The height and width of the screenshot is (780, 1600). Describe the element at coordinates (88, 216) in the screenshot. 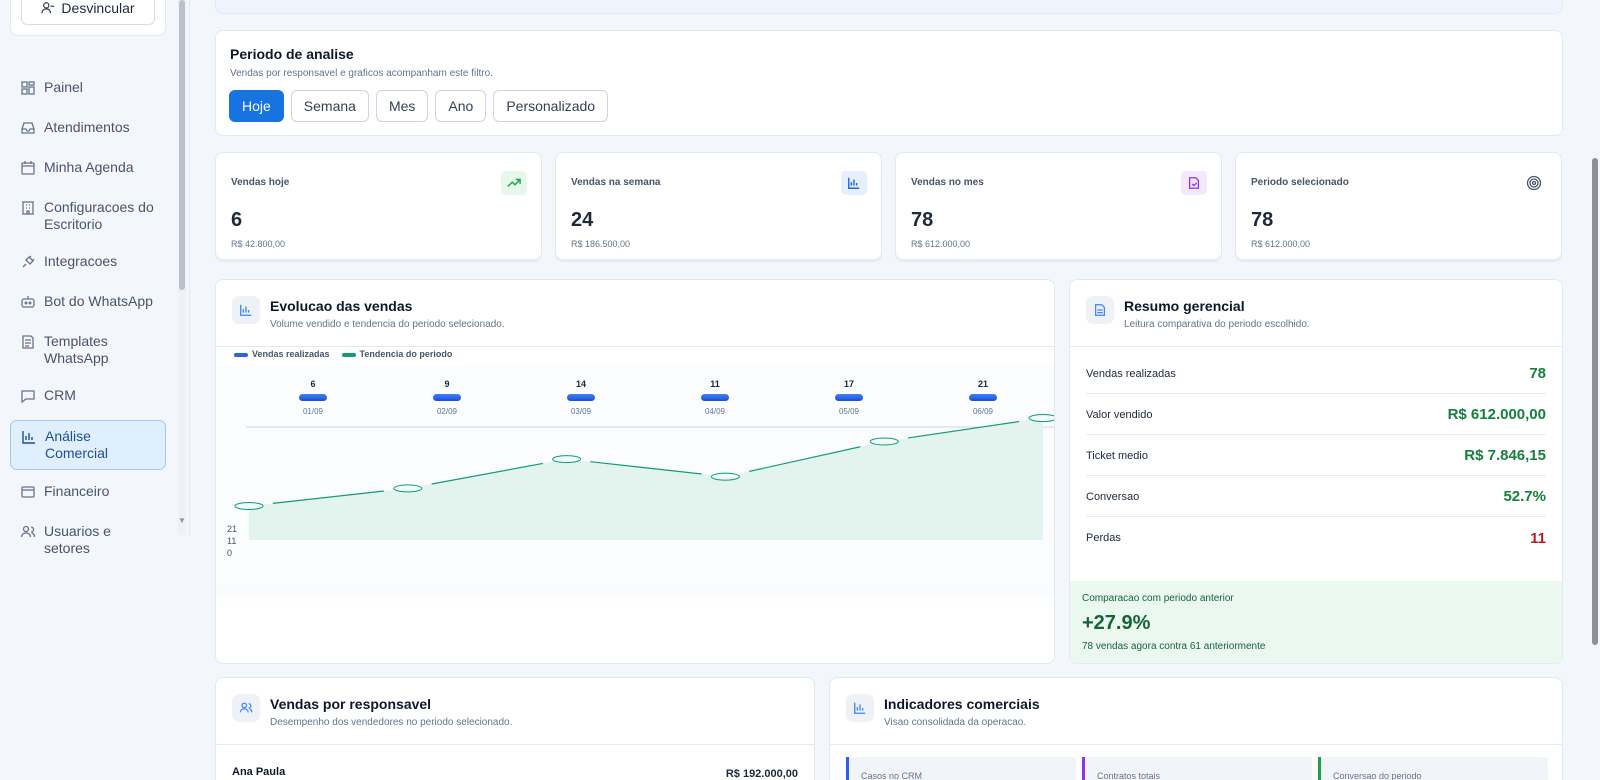

I see `sidebar-item-configuracoes: Configuracoes do Escritorio` at that location.